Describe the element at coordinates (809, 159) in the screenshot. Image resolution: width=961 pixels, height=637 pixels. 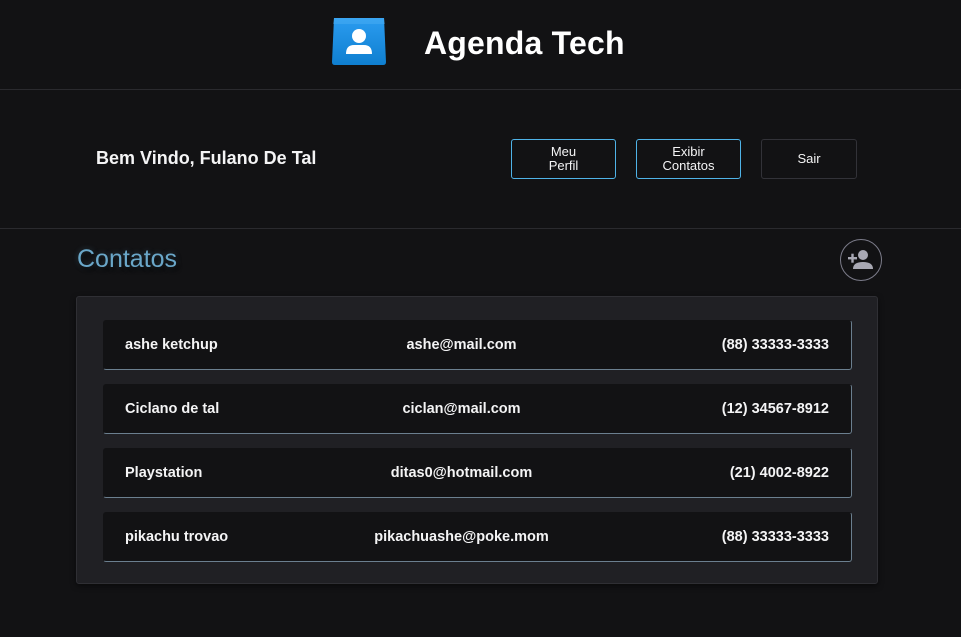
I see `logout-button: Sair` at that location.